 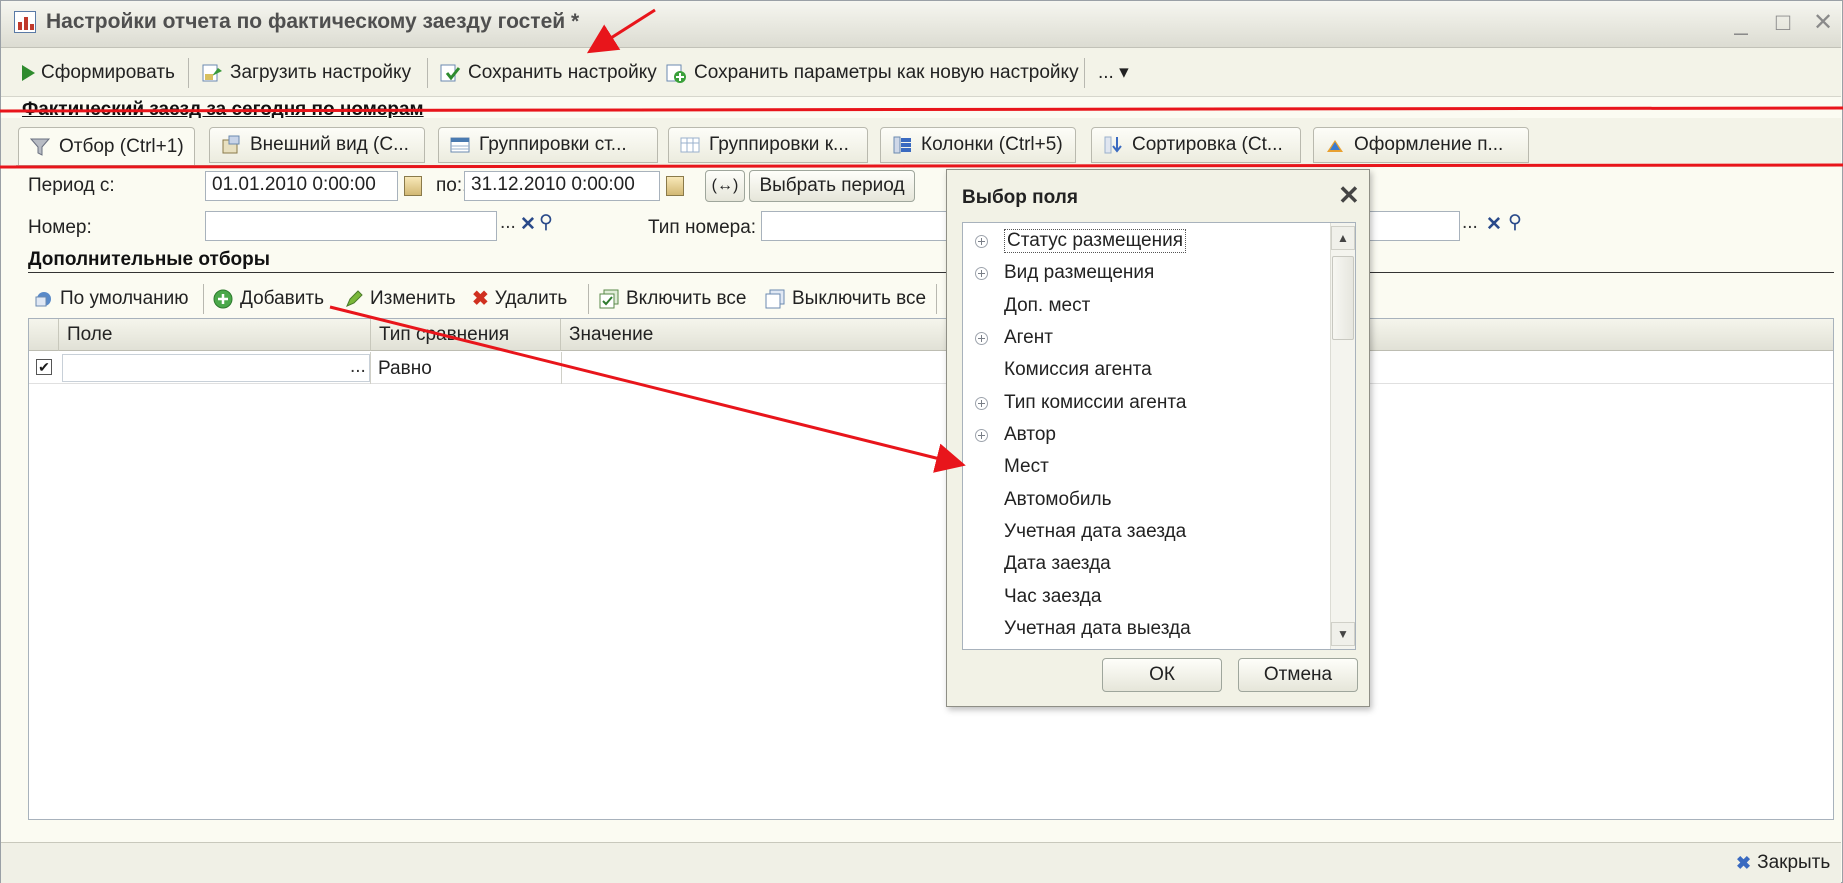 I want to click on save-as-new-button: Сохранить параметры как новую настройку, so click(x=871, y=73).